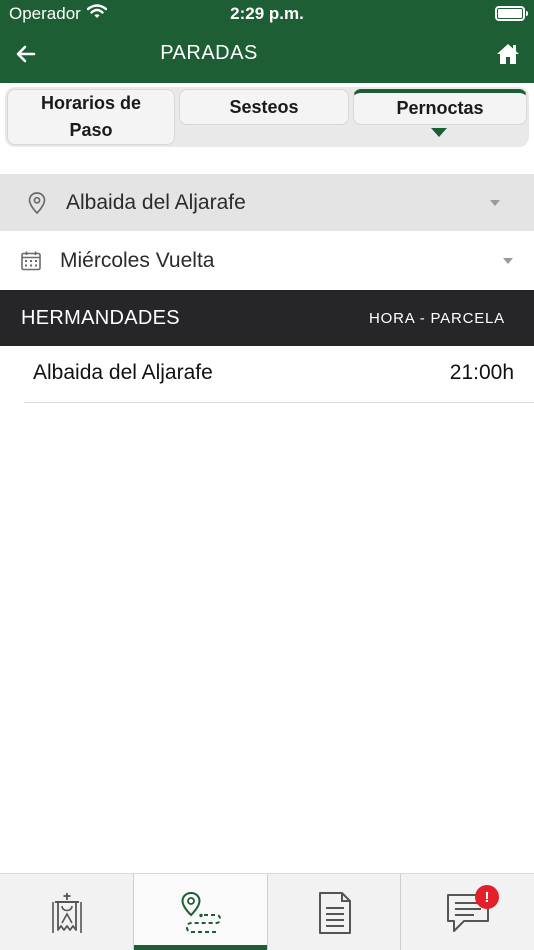  I want to click on hermandad-icon, so click(66, 912).